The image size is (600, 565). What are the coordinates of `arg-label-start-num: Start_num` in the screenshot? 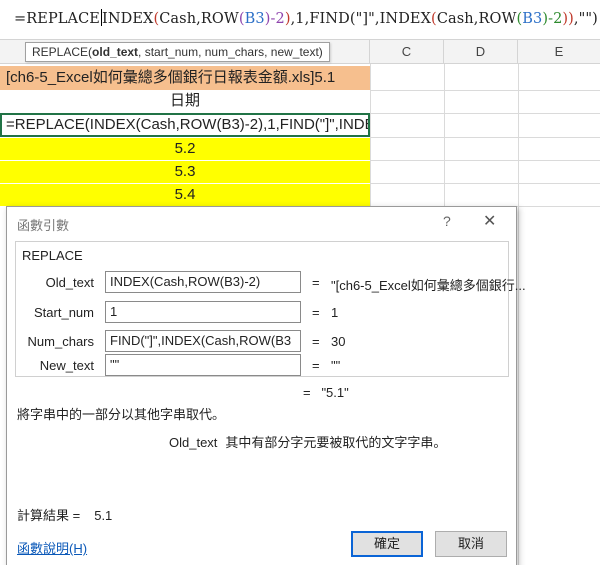 It's located at (64, 312).